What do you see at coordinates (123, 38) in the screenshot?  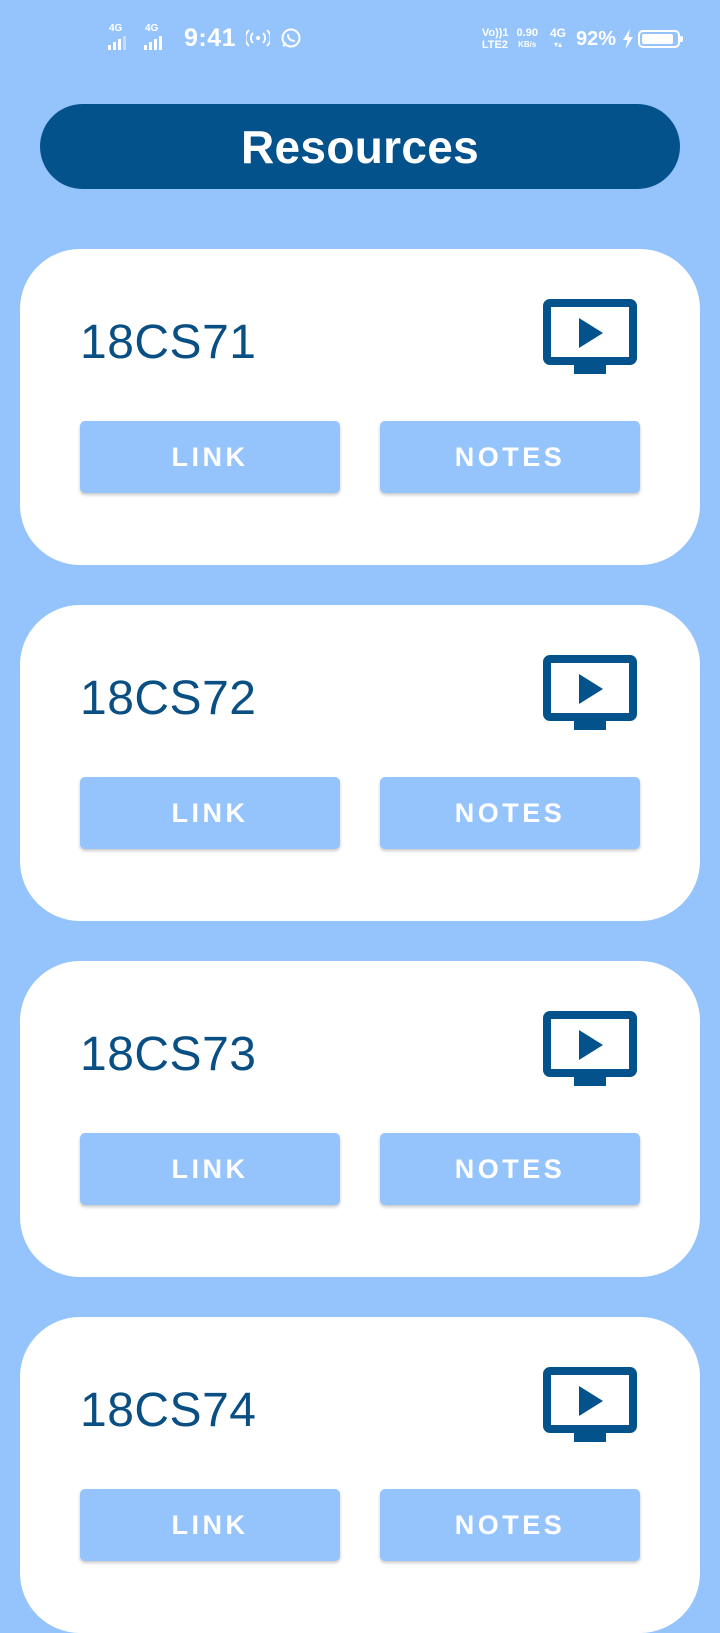 I see `sim1-signal-icon: 4G` at bounding box center [123, 38].